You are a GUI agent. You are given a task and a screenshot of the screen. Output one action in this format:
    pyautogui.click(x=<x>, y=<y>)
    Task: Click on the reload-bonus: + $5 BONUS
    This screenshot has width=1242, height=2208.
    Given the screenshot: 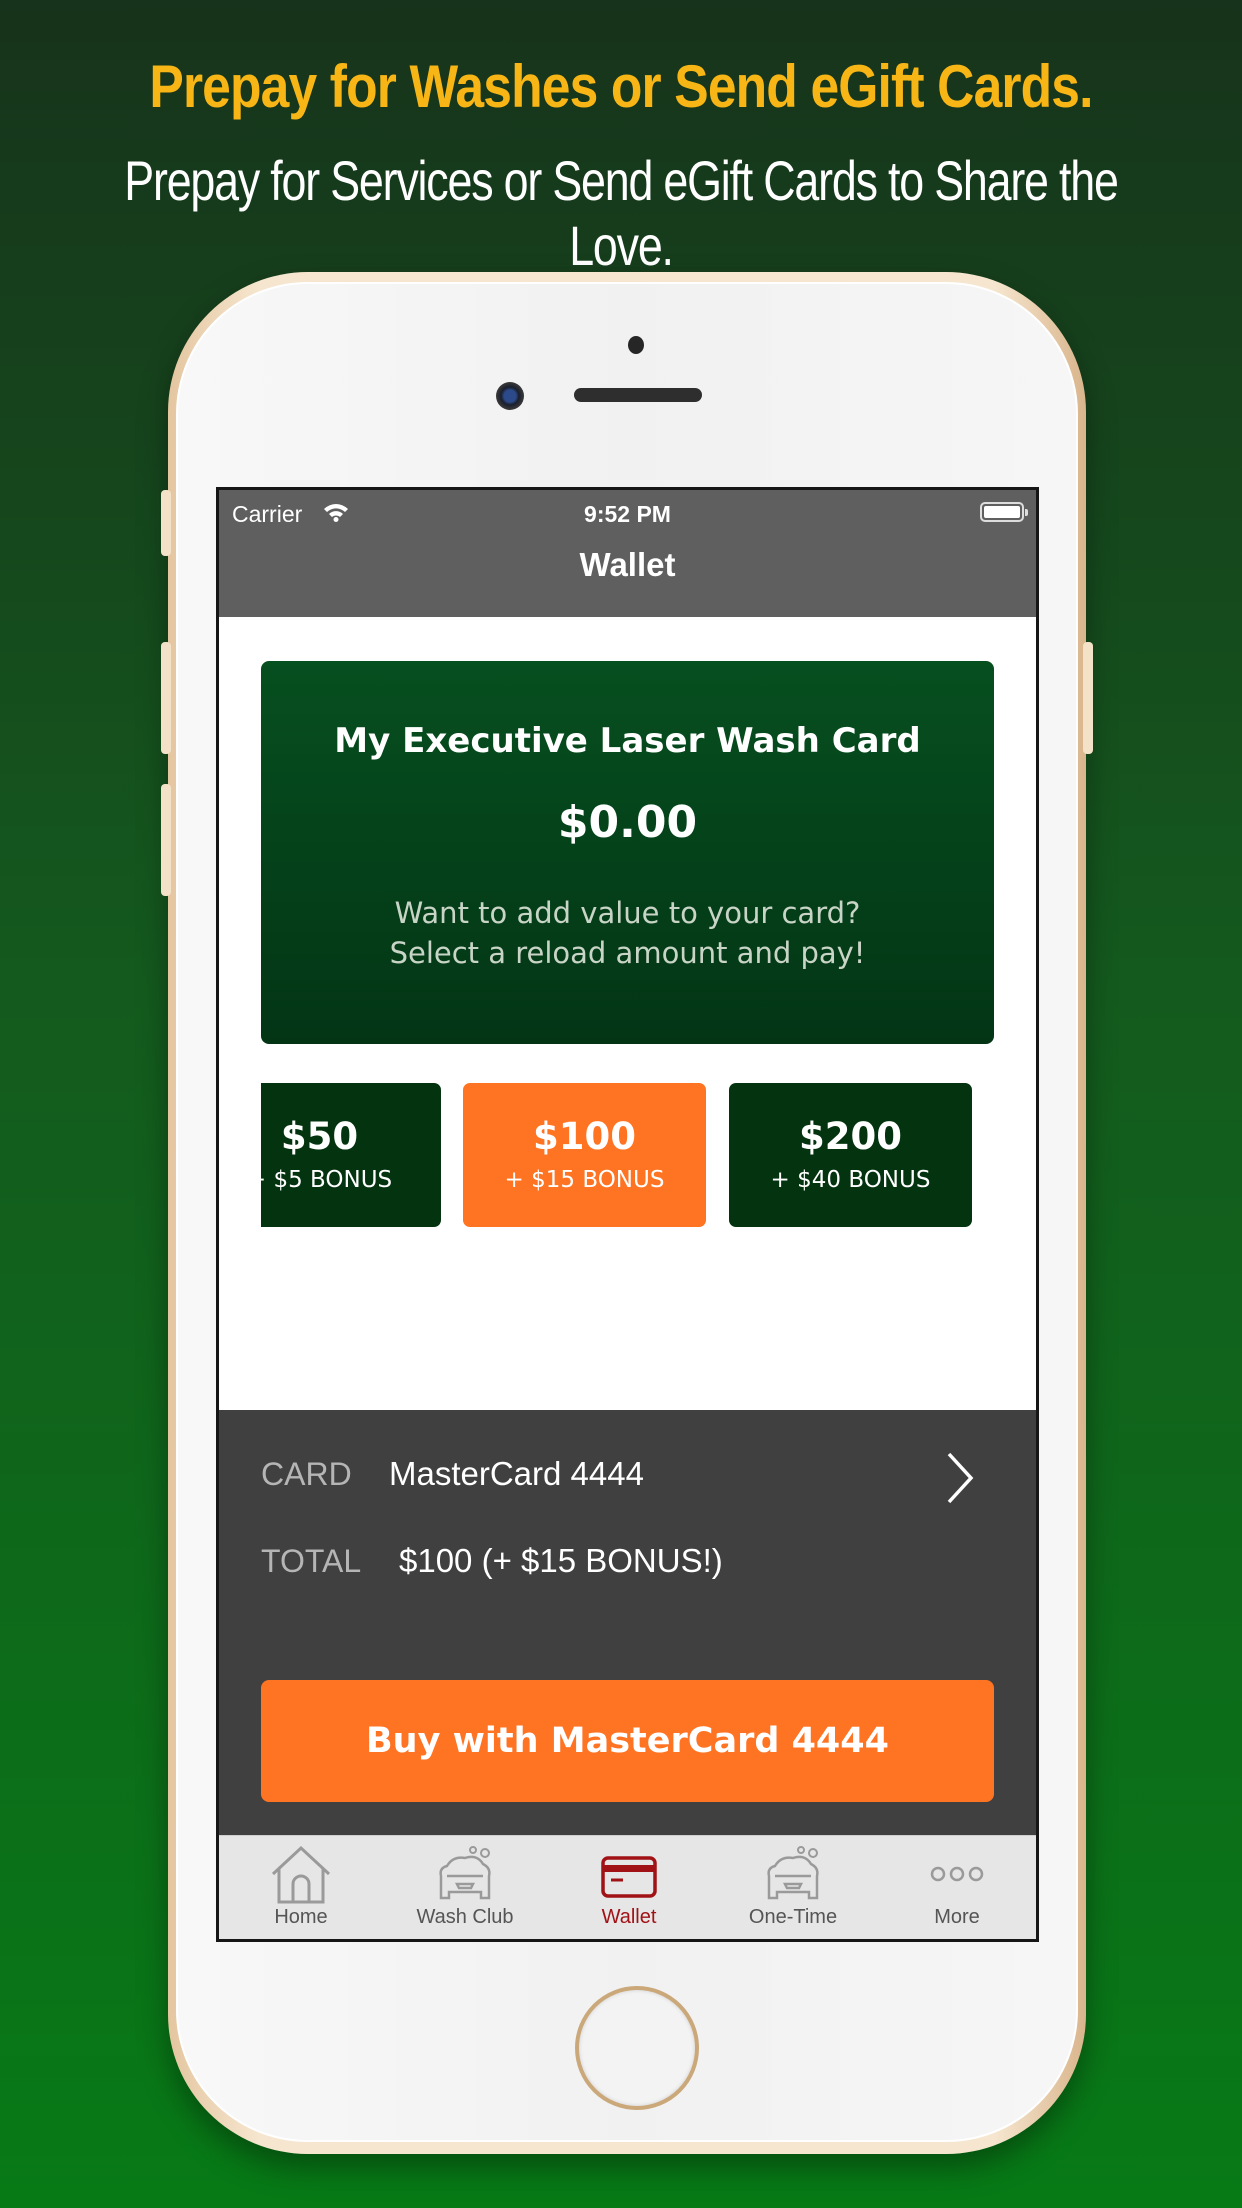 What is the action you would take?
    pyautogui.click(x=327, y=1180)
    